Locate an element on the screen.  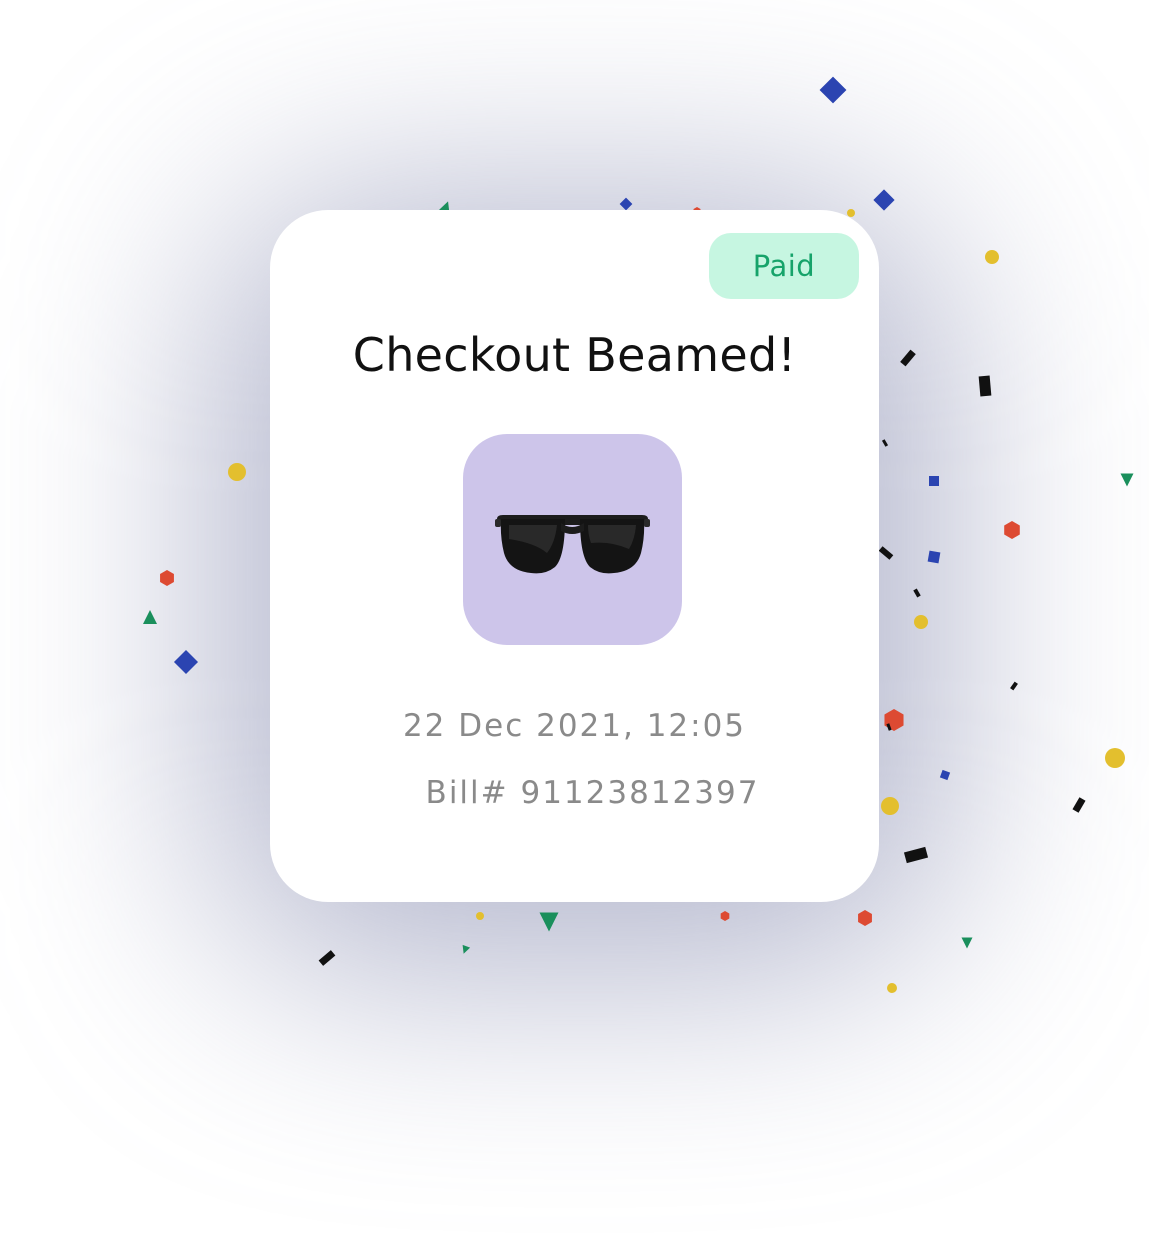
page-title: Checkout Beamed! is located at coordinates (574, 355).